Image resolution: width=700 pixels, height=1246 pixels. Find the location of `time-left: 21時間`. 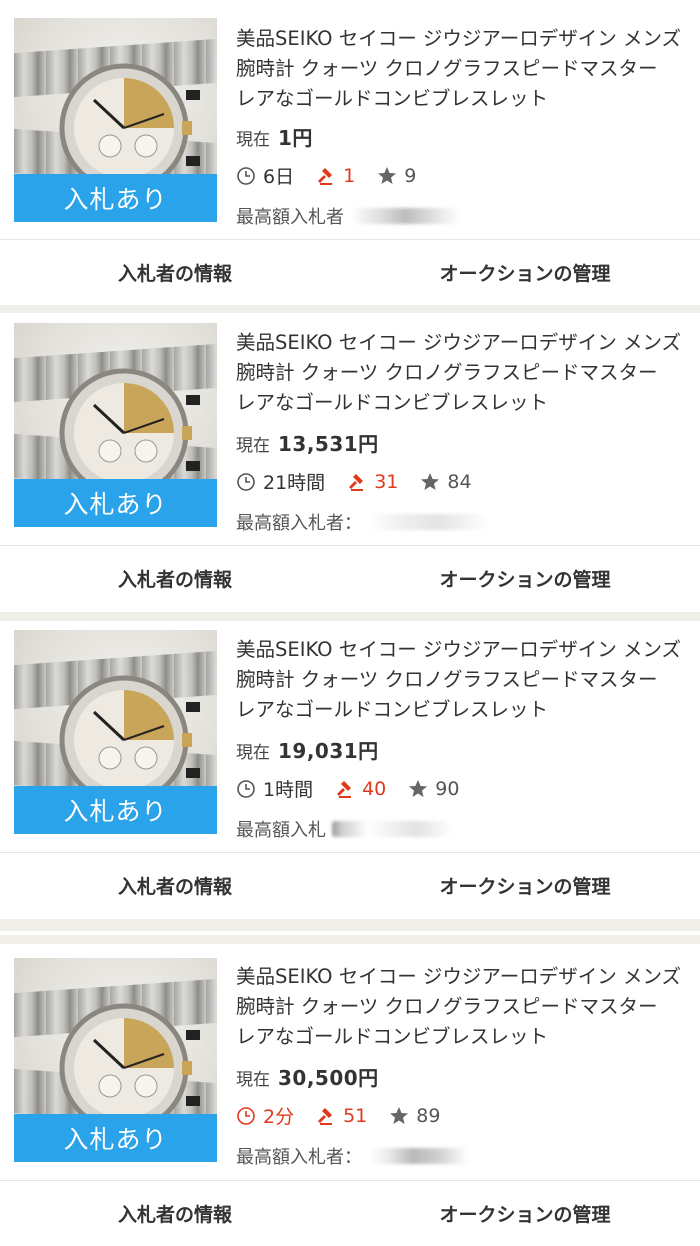

time-left: 21時間 is located at coordinates (280, 481).